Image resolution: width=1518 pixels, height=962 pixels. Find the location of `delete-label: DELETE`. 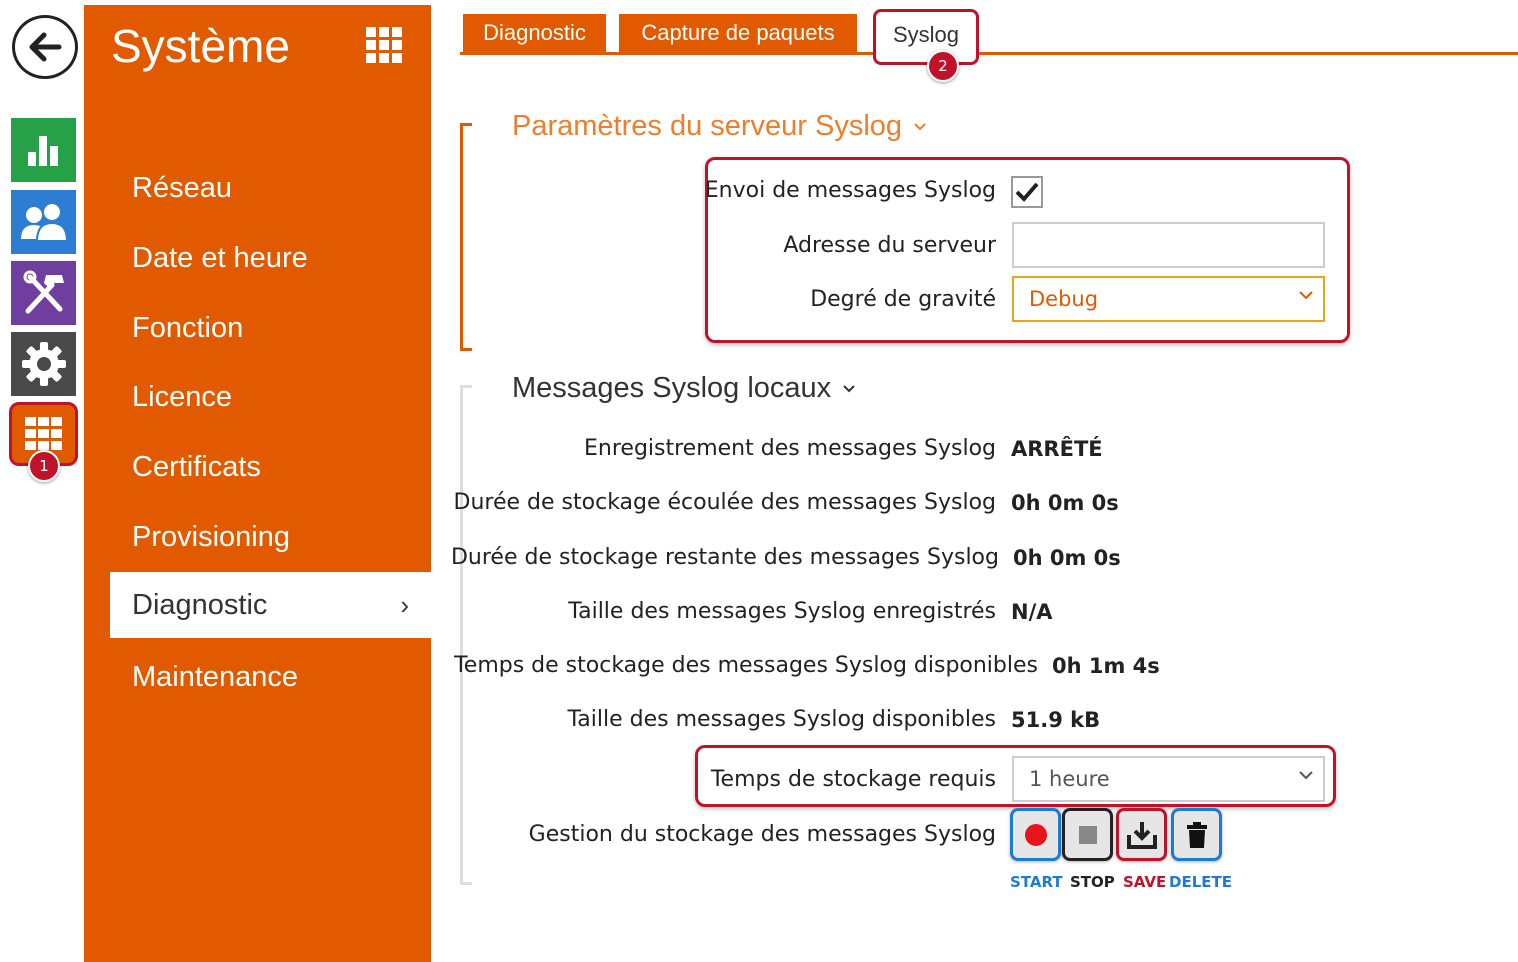

delete-label: DELETE is located at coordinates (1200, 882).